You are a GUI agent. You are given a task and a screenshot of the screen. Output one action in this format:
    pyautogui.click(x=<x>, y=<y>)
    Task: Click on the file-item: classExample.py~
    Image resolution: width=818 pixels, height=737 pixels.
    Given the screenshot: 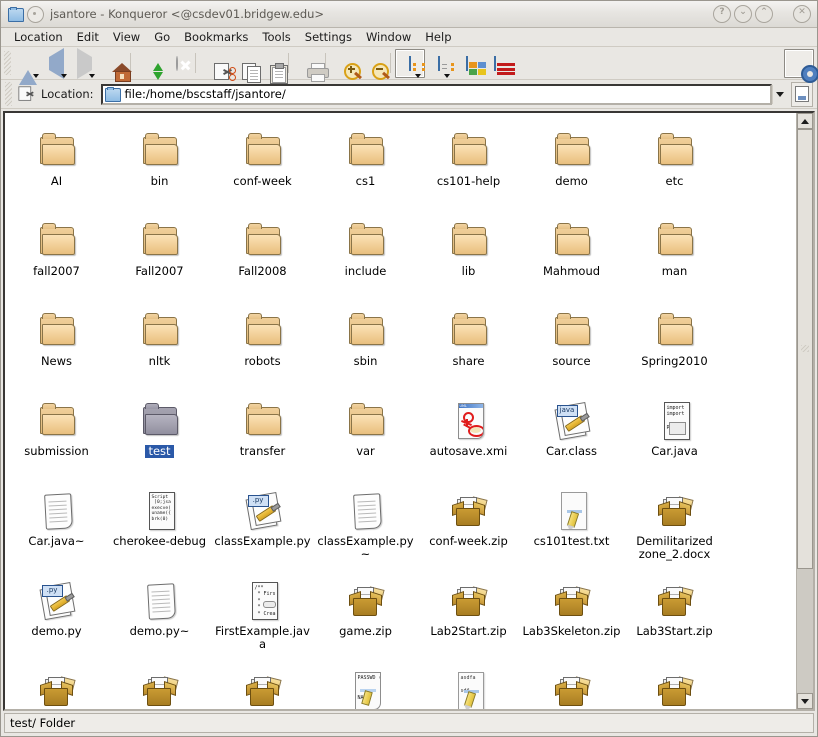 What is the action you would take?
    pyautogui.click(x=365, y=526)
    